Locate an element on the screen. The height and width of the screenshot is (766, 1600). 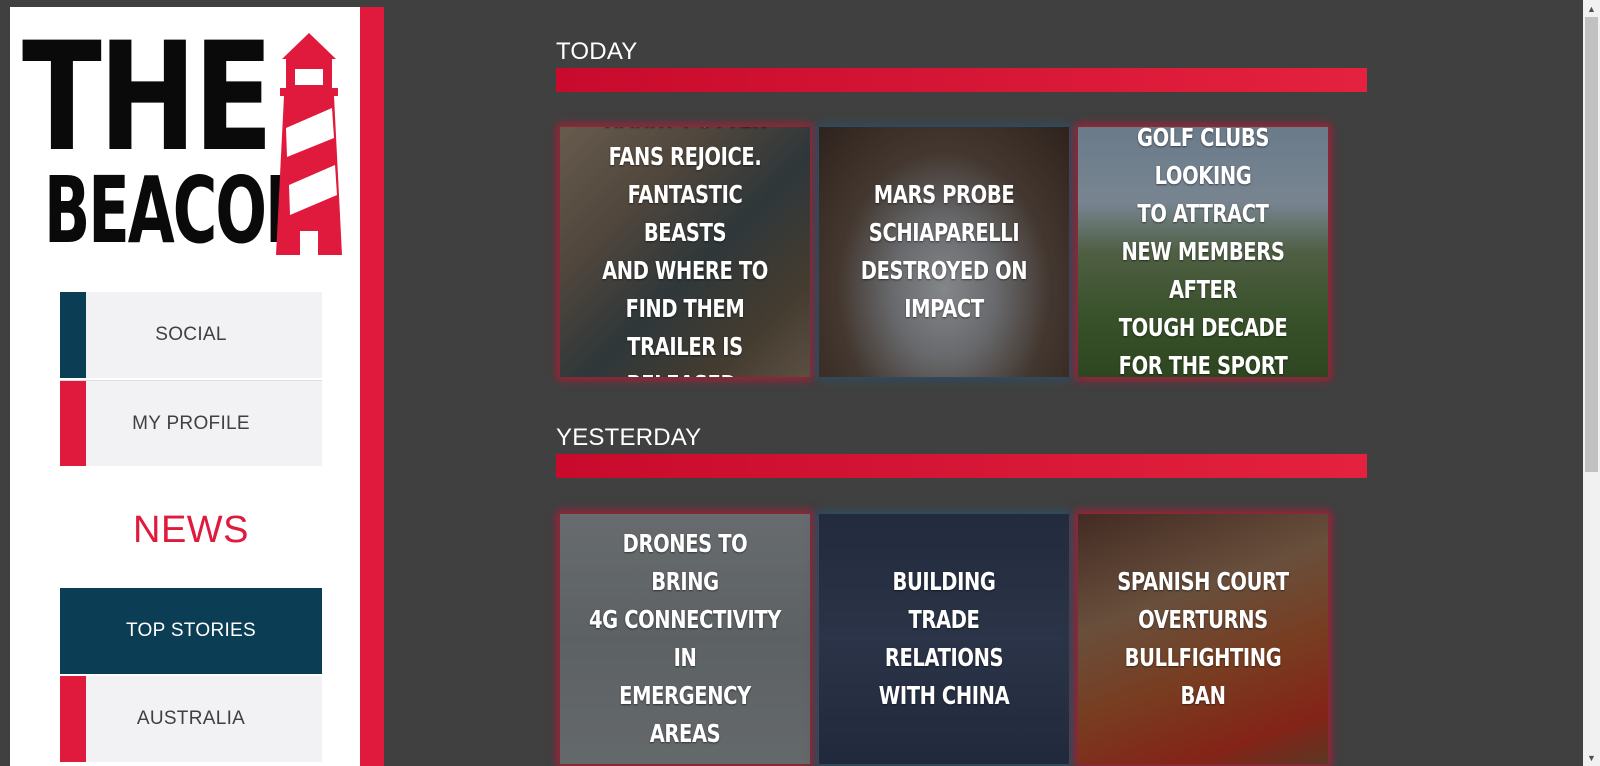
nav-label: SOCIAL is located at coordinates (191, 334).